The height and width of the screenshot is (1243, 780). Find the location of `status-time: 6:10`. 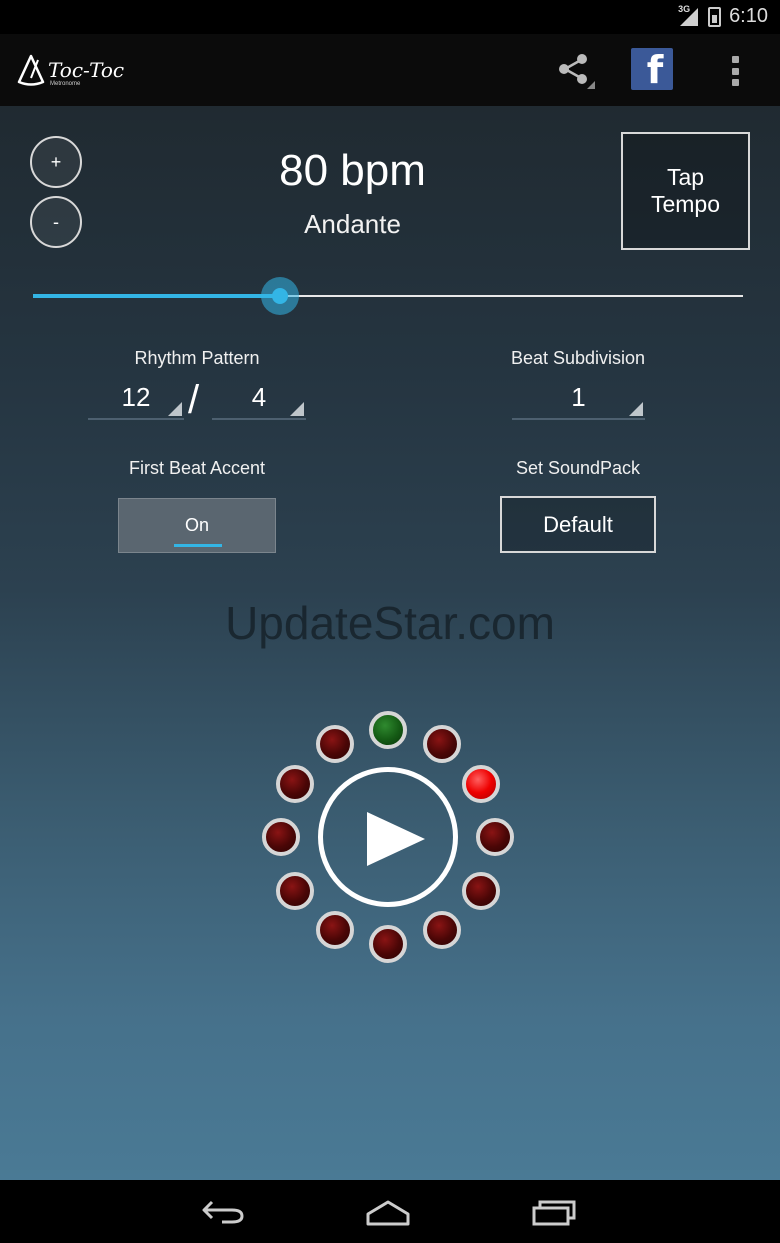

status-time: 6:10 is located at coordinates (748, 16).